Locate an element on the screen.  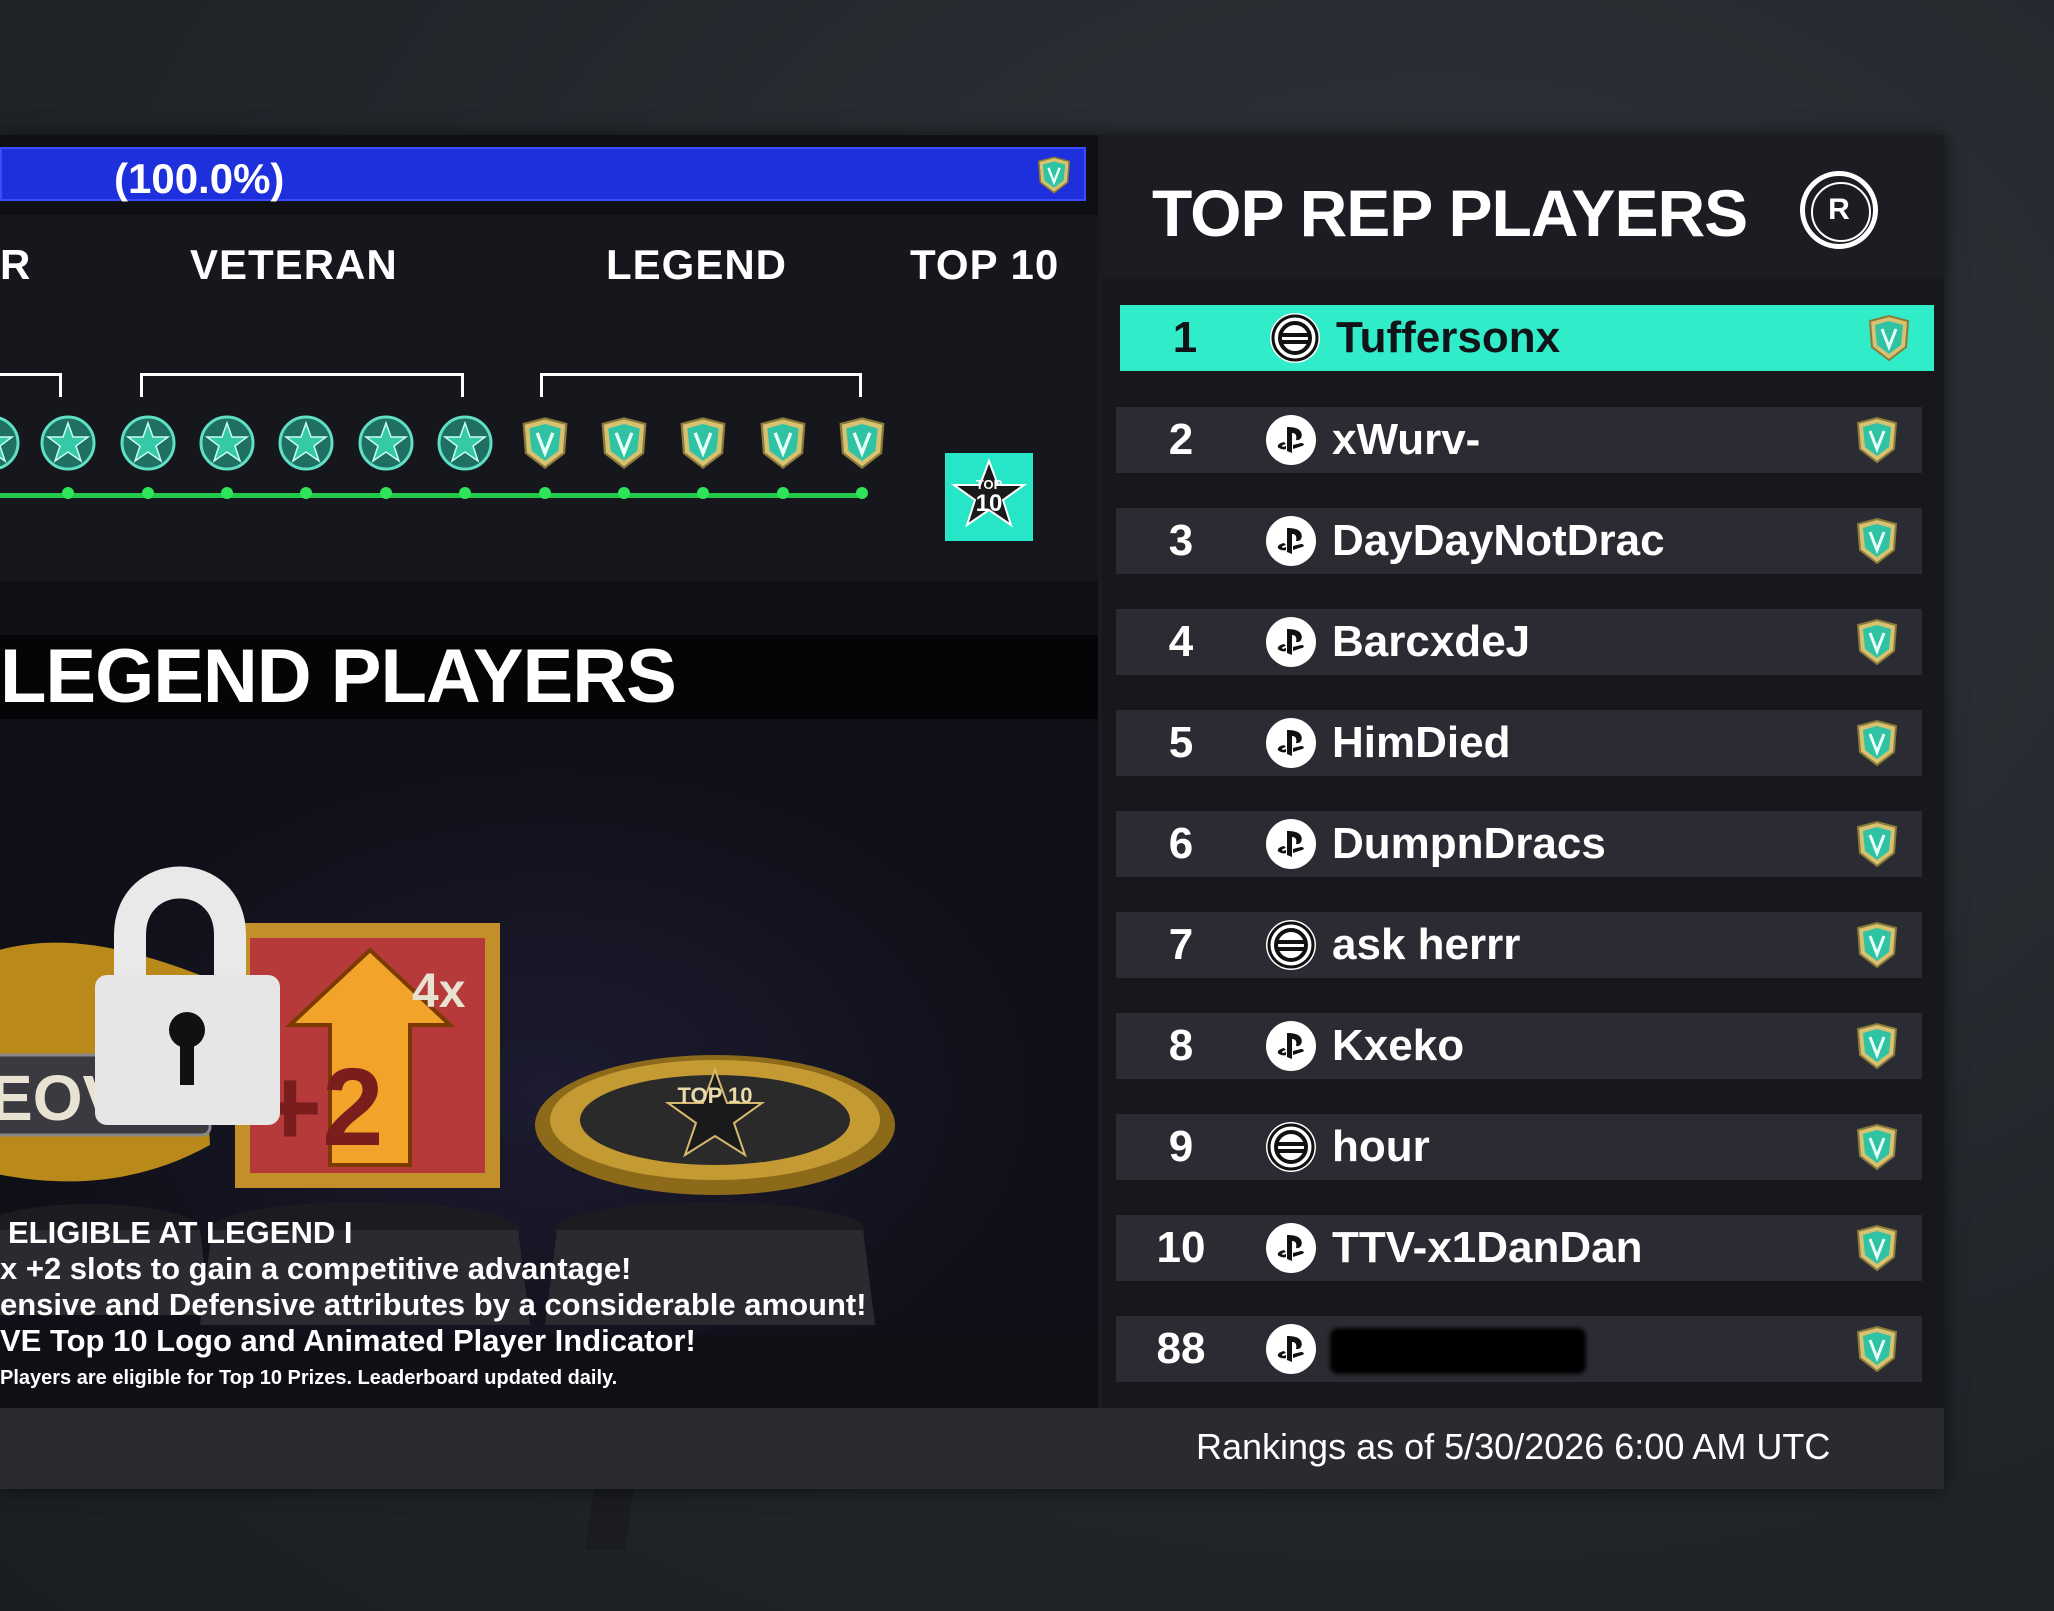
leaderboard-row: 5 HimDied is located at coordinates (1519, 743).